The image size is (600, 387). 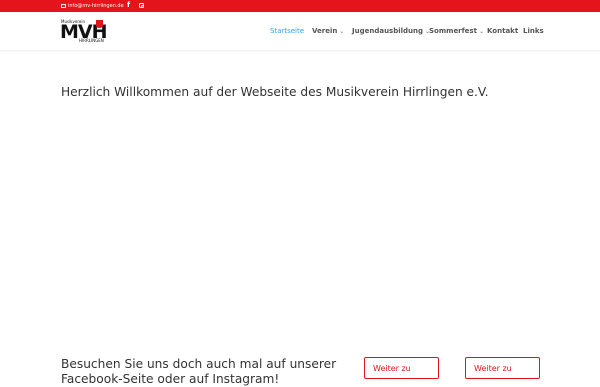 I want to click on email-link: info@mv-hirrlingen.de, so click(x=92, y=6).